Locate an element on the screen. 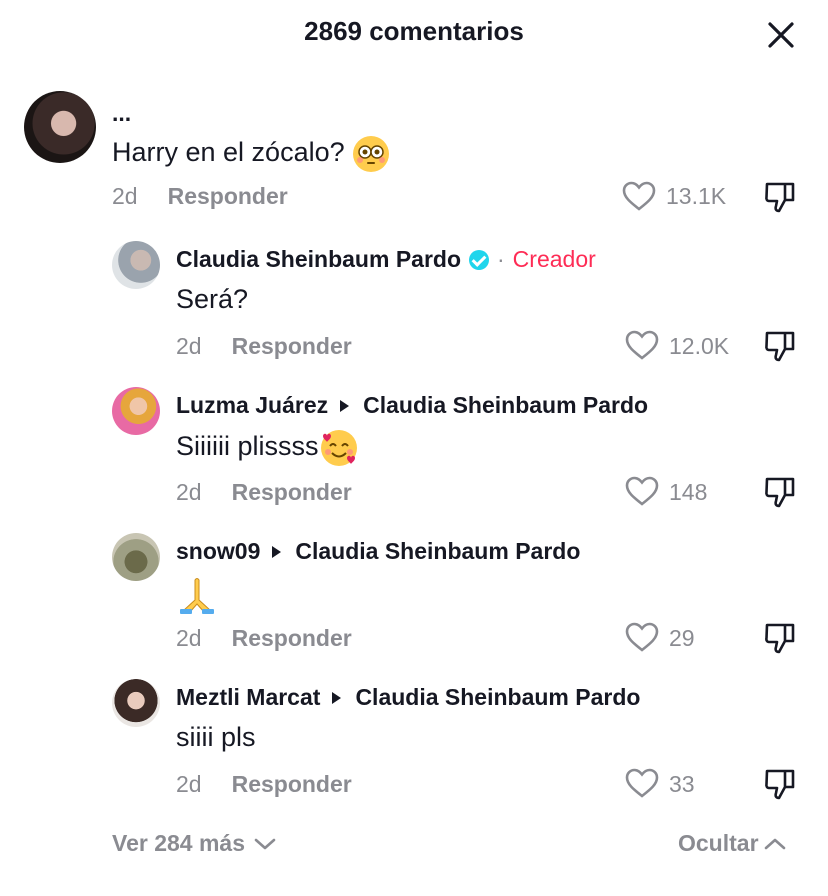 This screenshot has height=896, width=828. like-count: 12.0K is located at coordinates (699, 346).